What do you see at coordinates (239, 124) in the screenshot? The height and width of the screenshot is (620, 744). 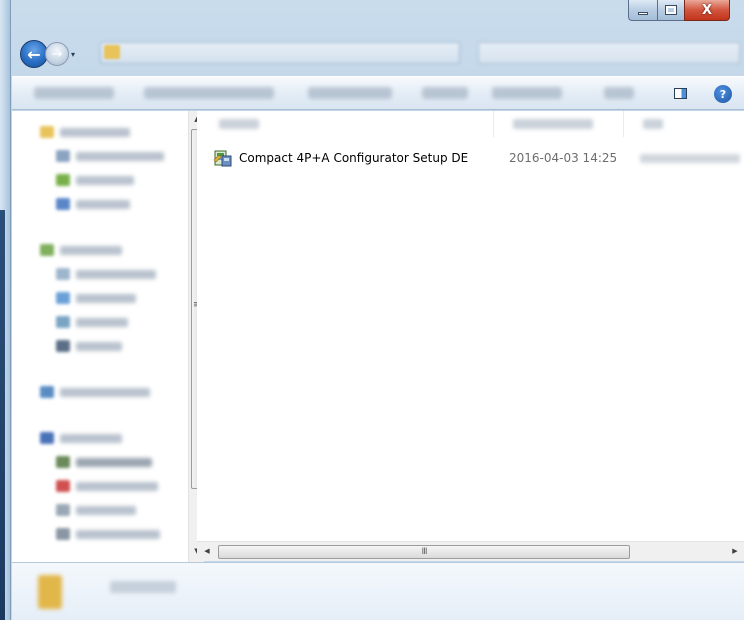 I see `column-header-name` at bounding box center [239, 124].